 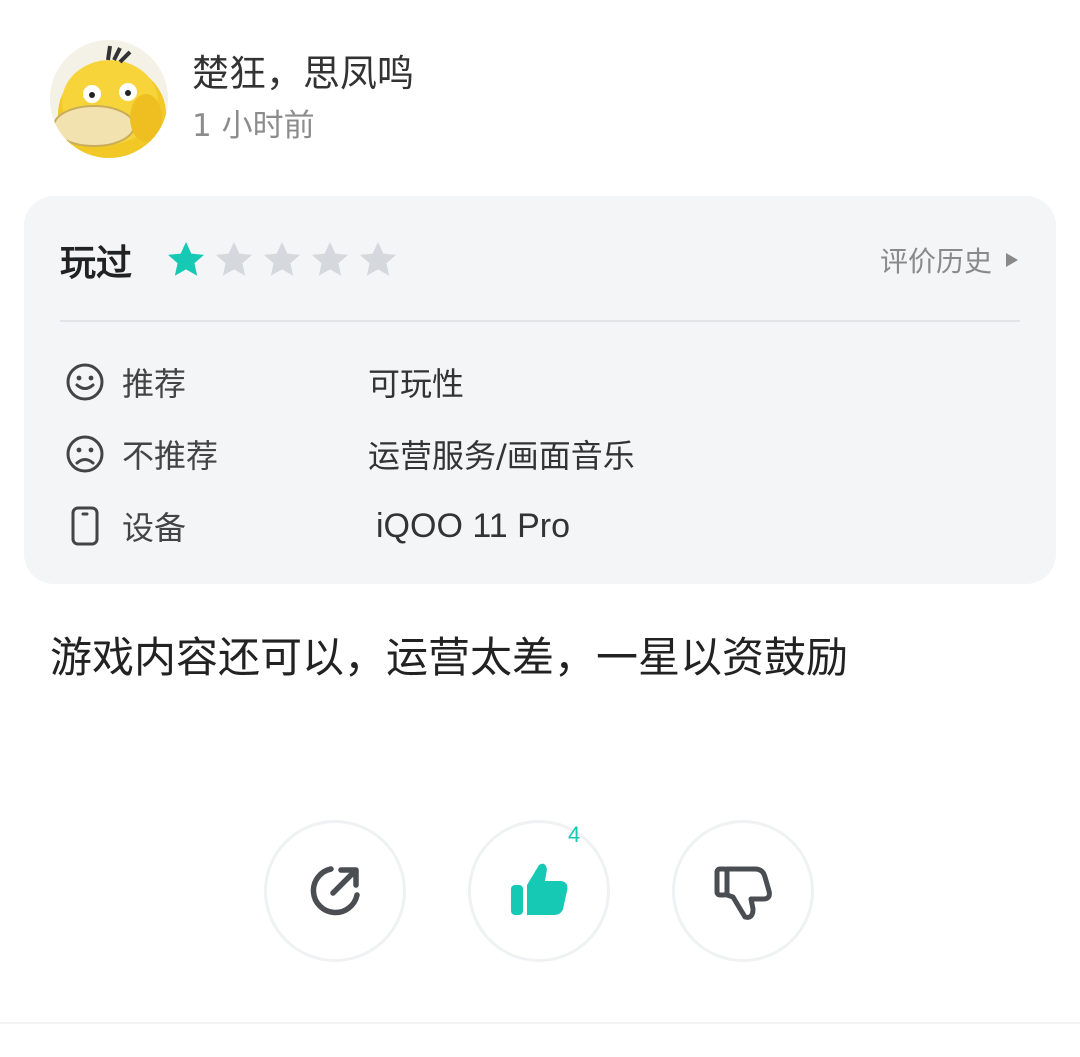 I want to click on bottom-divider, so click(x=540, y=1023).